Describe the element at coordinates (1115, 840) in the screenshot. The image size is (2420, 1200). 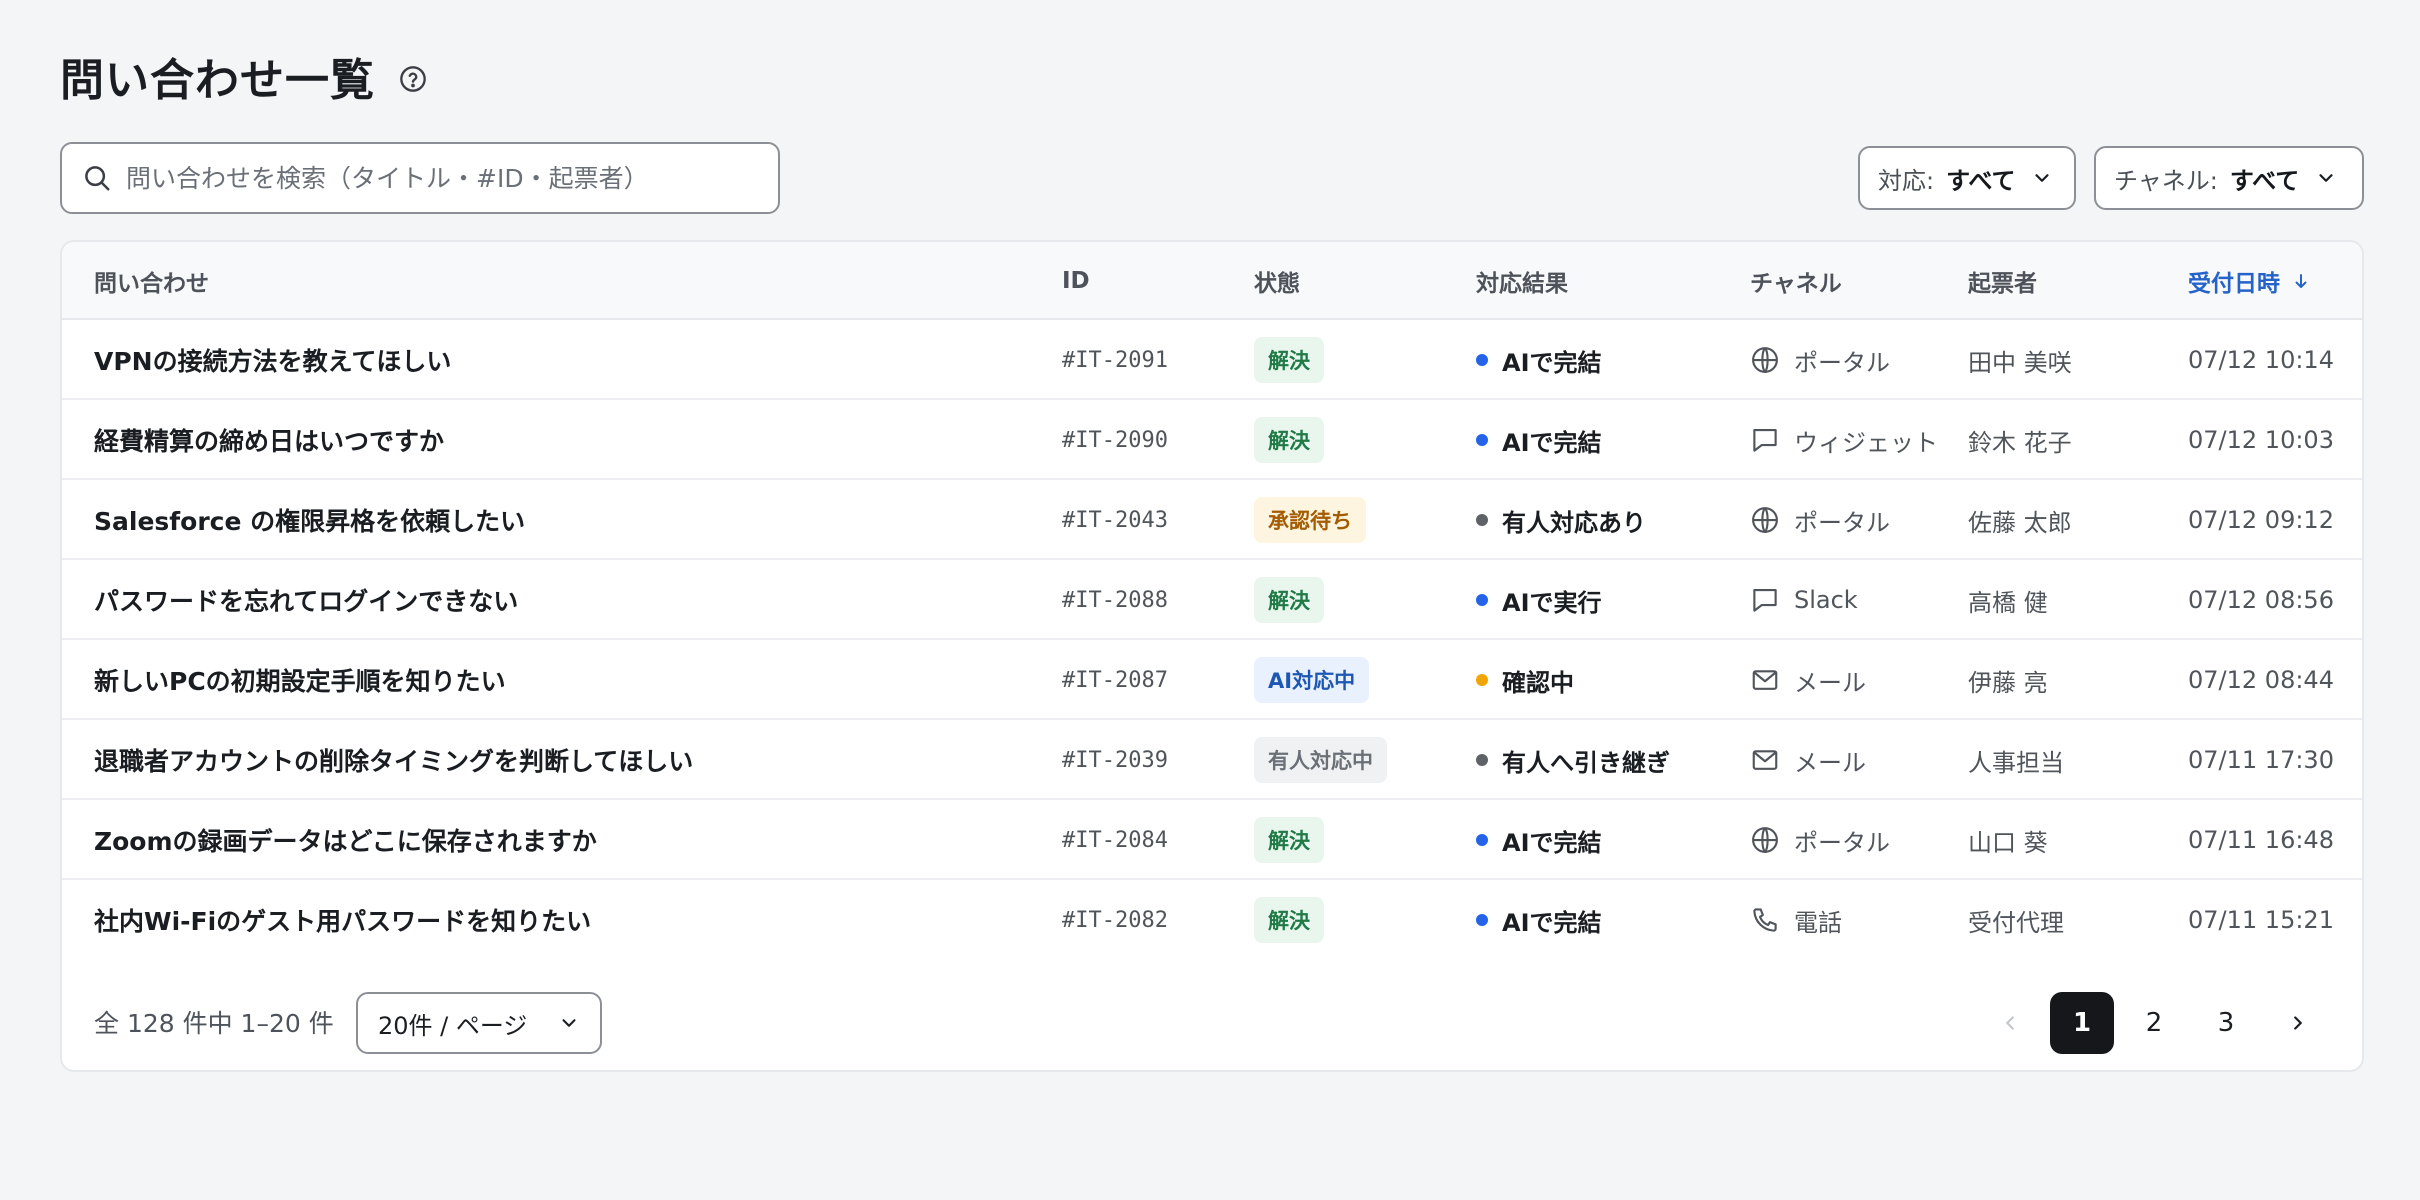
I see `inquiry-id: #IT-2084` at that location.